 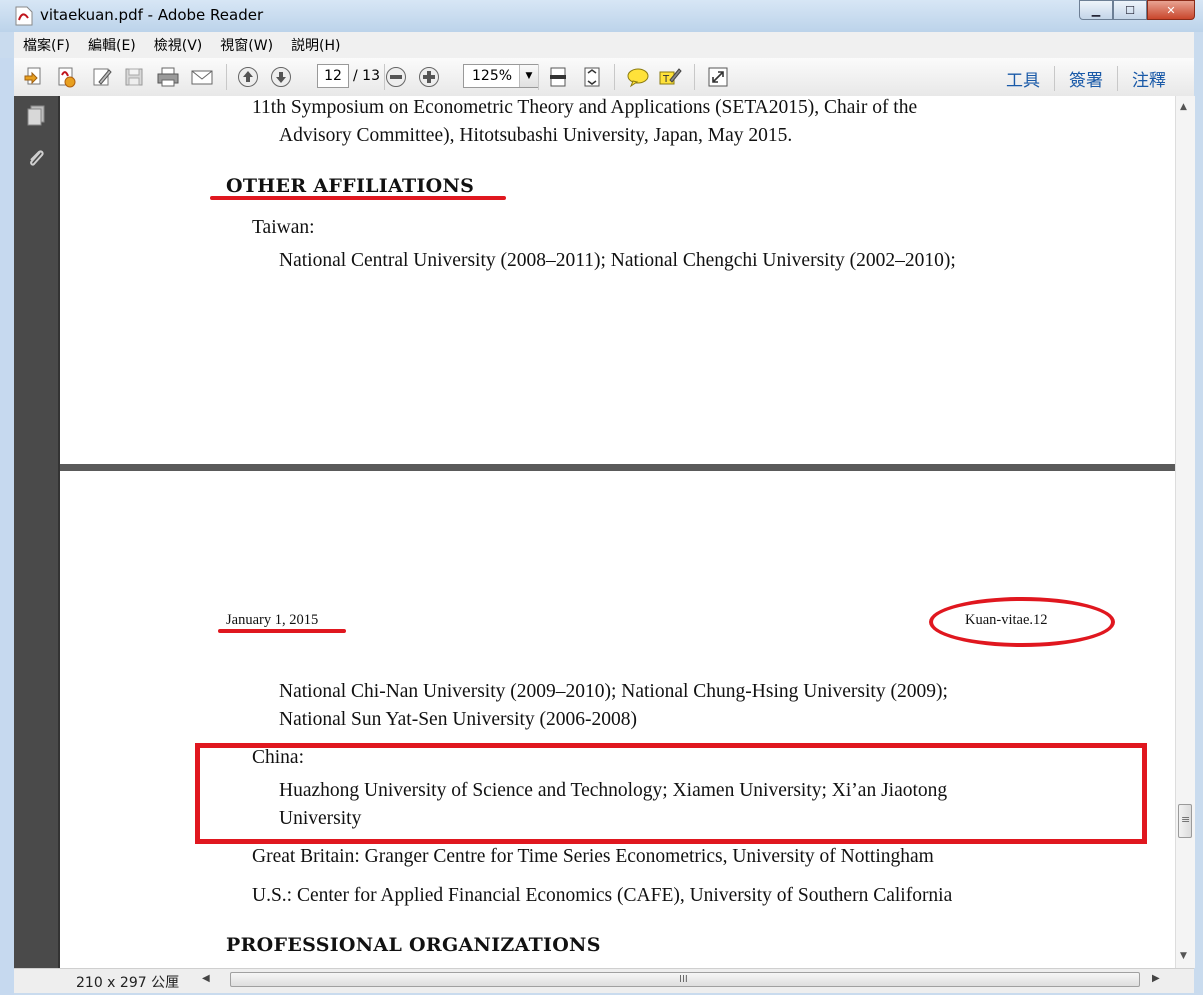 I want to click on title-bar: vitaekuan.pdf - Adobe Reader ▁ ☐ ✕, so click(x=601, y=16).